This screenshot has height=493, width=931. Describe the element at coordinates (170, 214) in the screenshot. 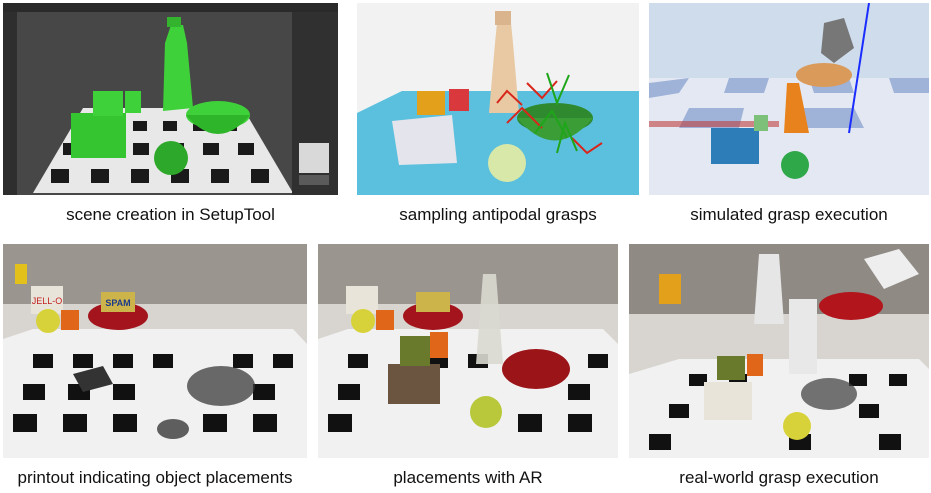

I see `caption-scene-creation: scene creation in SetupTool` at that location.